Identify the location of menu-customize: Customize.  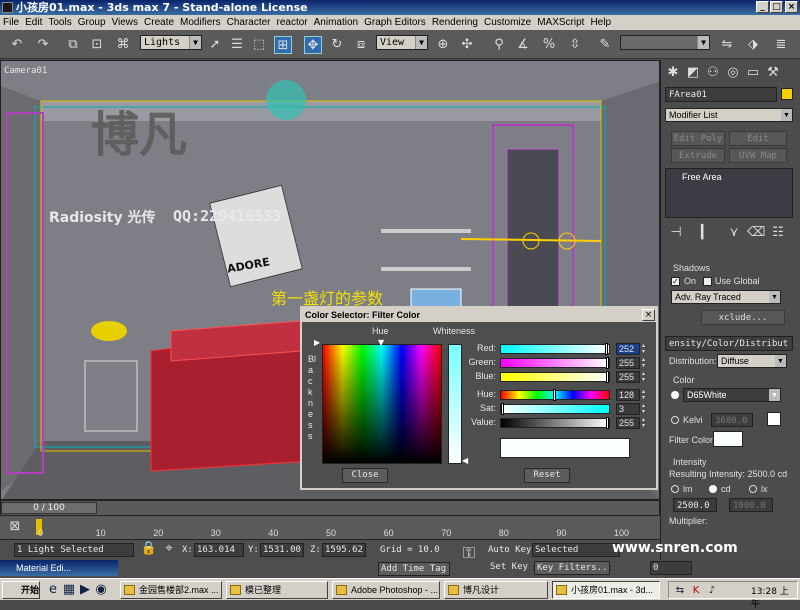
(507, 22).